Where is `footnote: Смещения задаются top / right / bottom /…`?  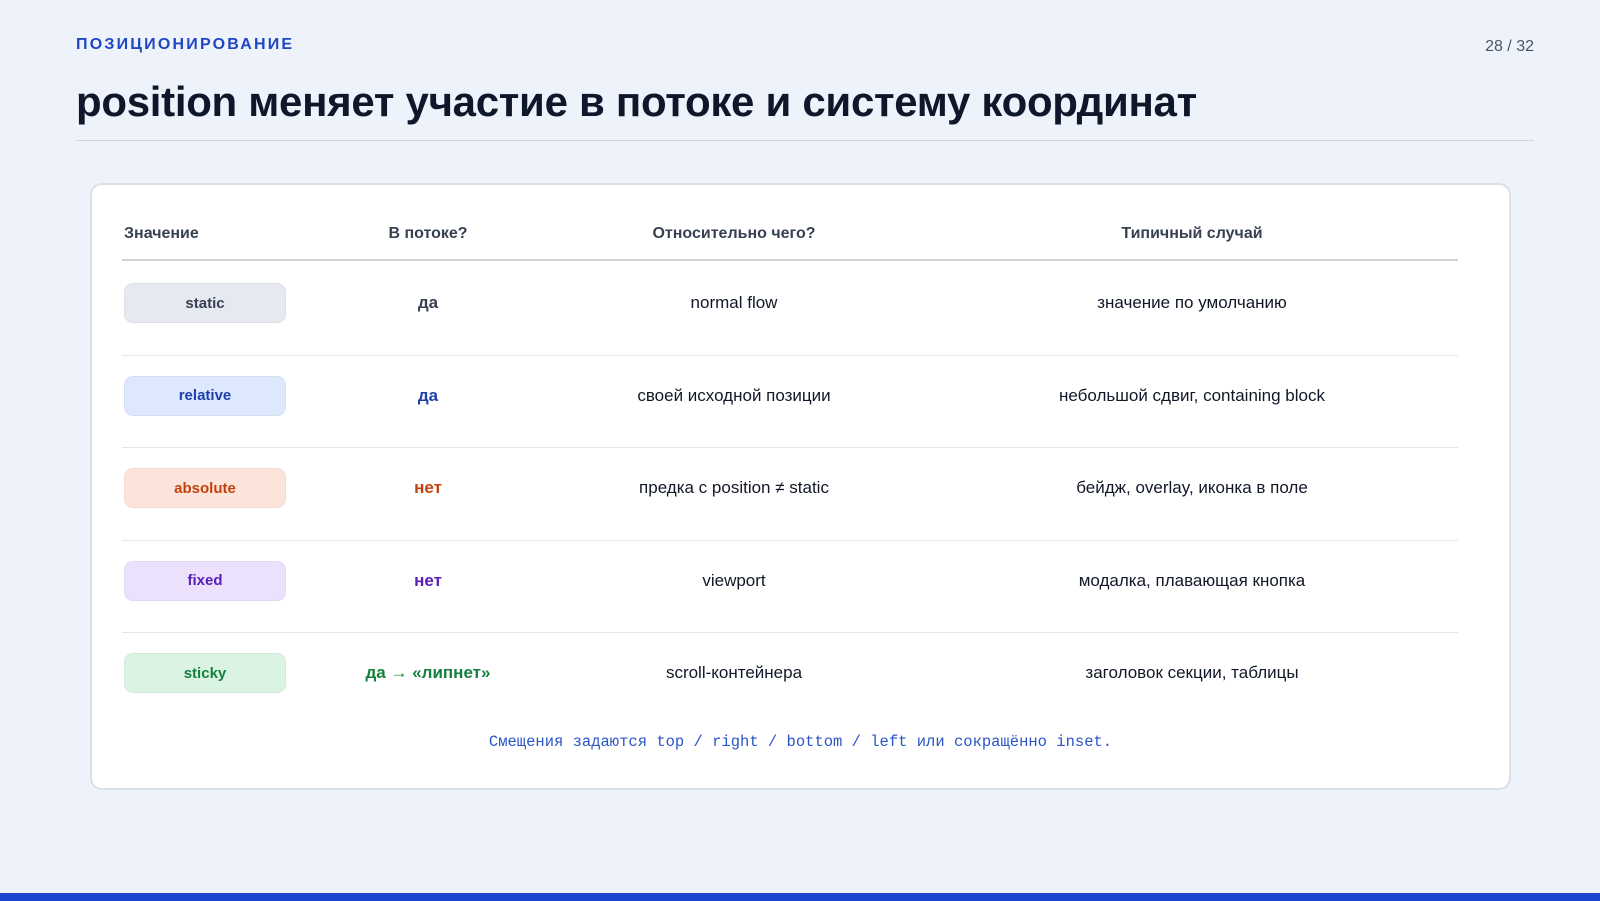 footnote: Смещения задаются top / right / bottom /… is located at coordinates (800, 742).